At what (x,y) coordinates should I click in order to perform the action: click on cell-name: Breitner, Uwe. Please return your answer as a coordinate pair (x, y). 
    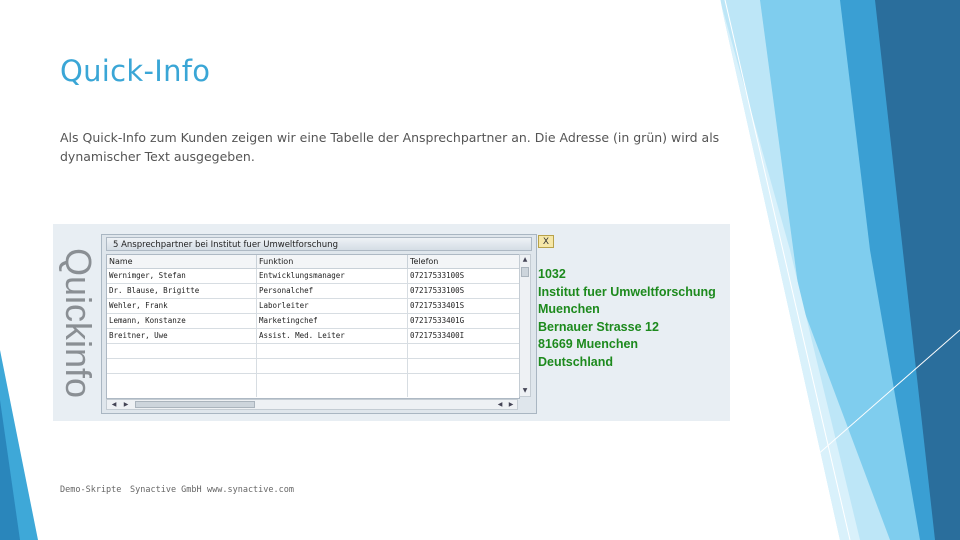
    Looking at the image, I should click on (182, 336).